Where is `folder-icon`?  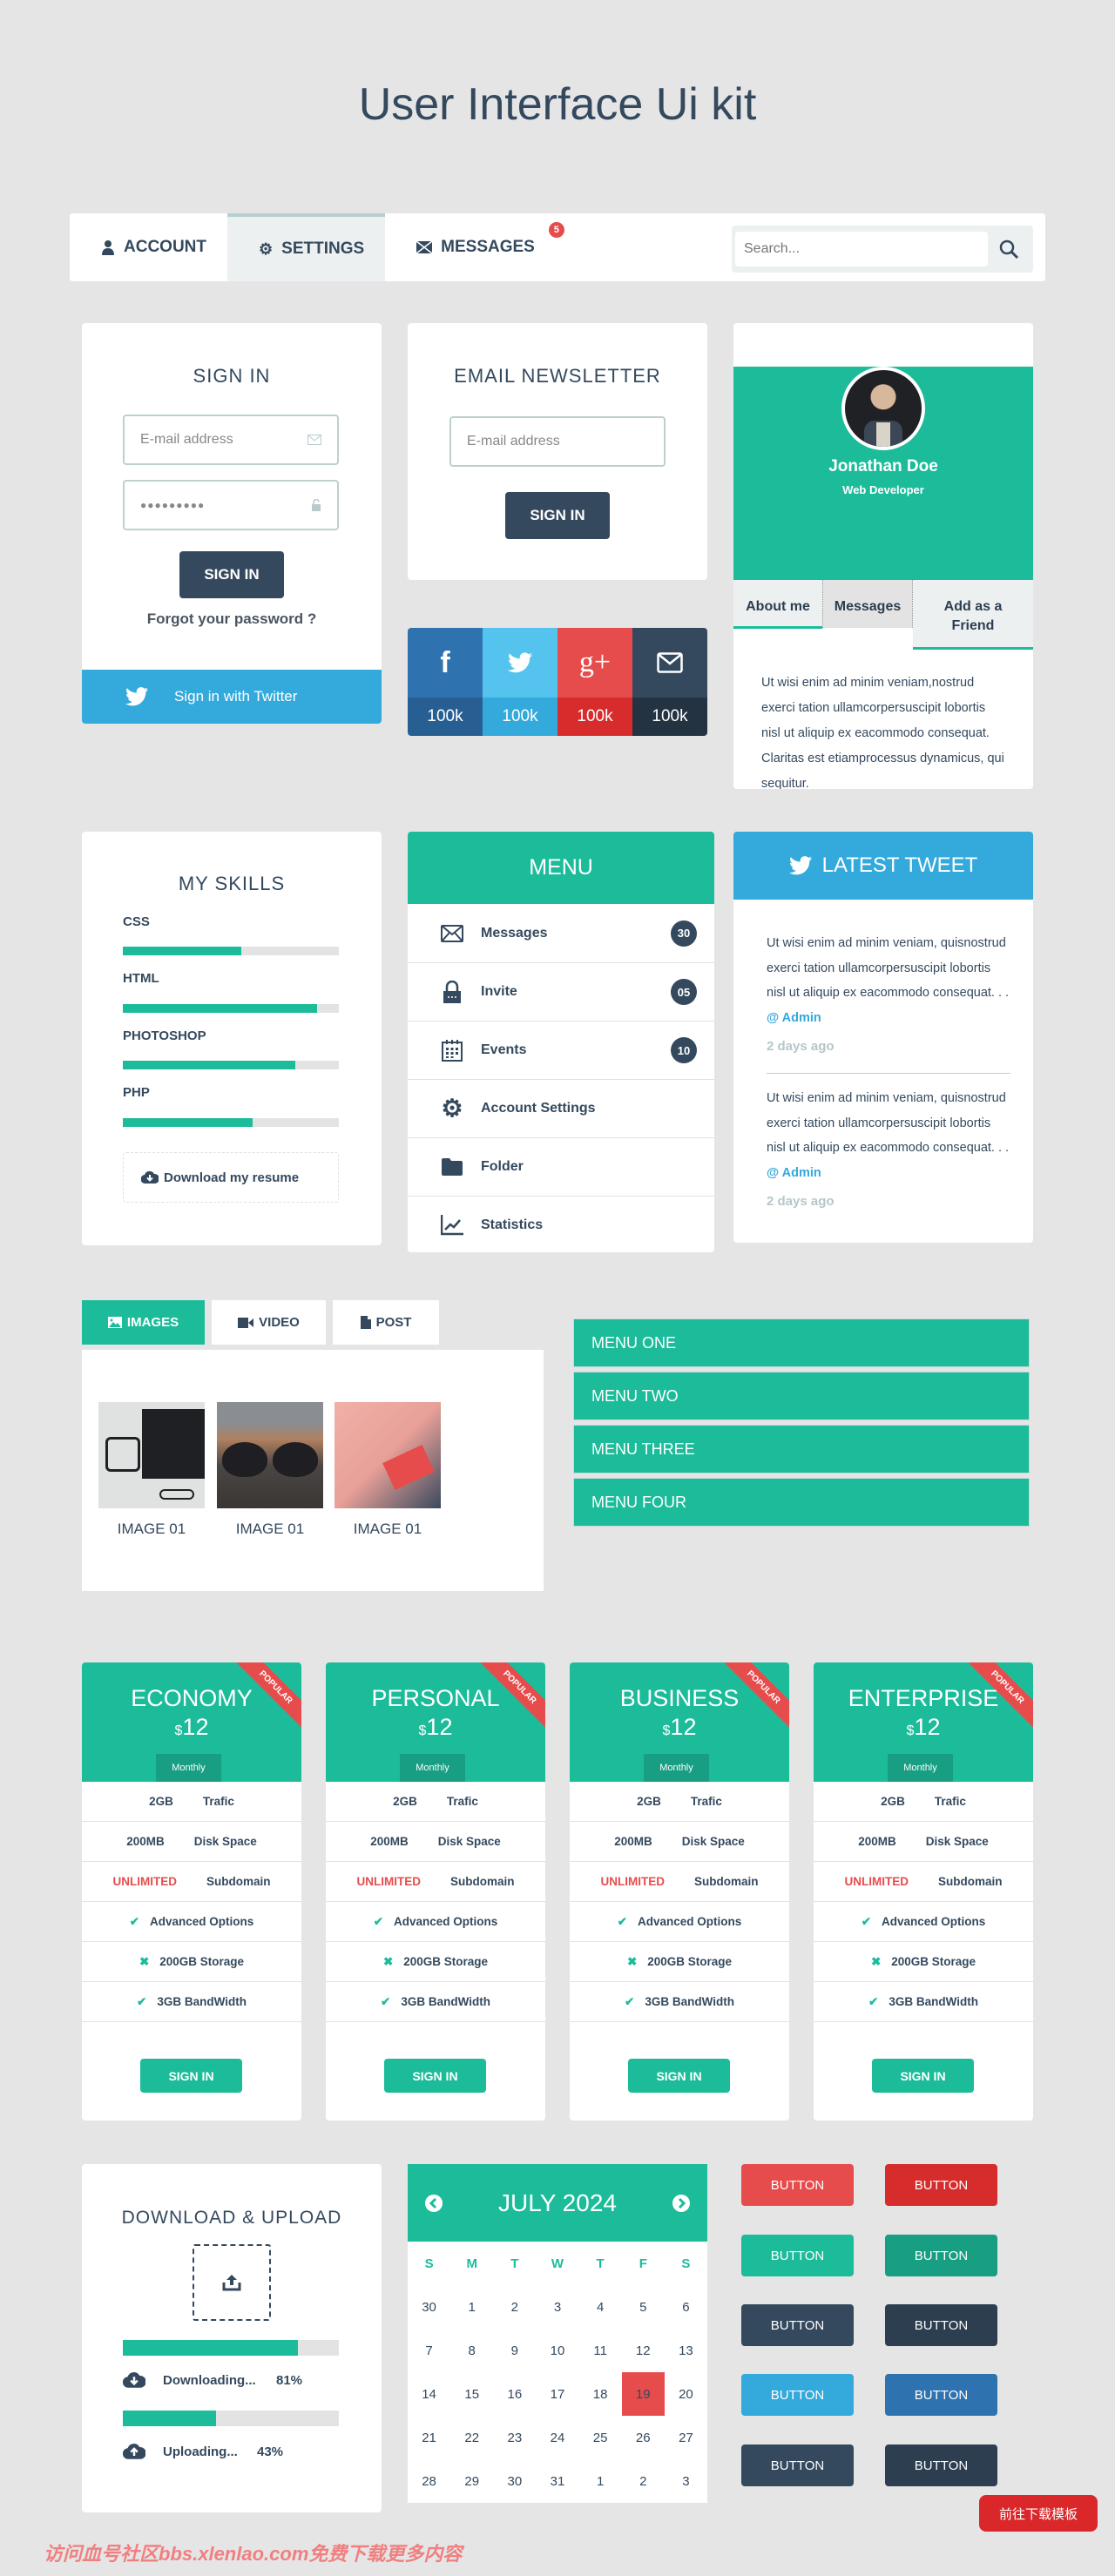 folder-icon is located at coordinates (452, 1167).